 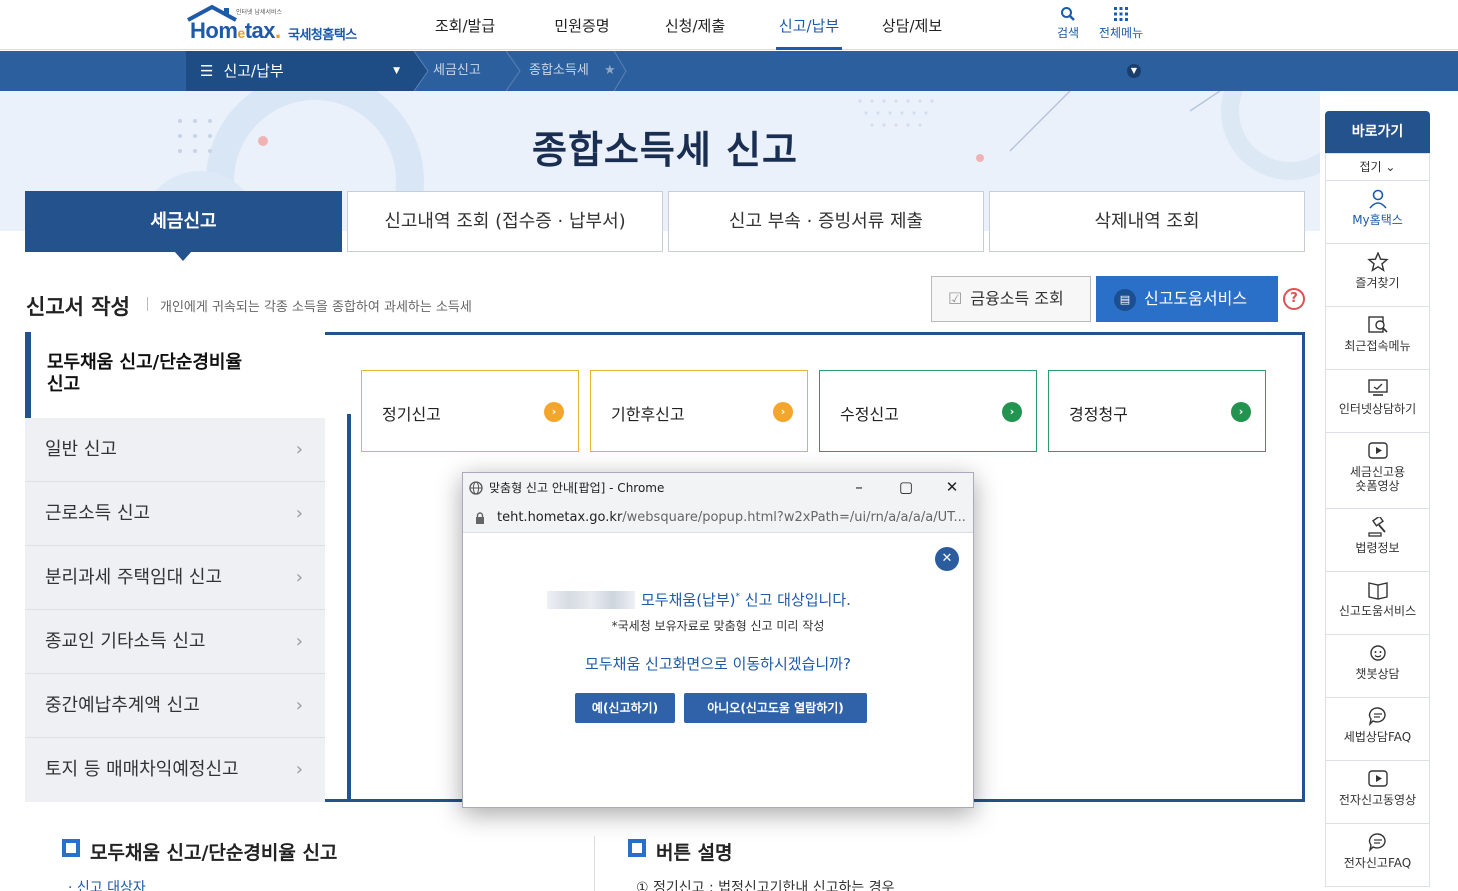 What do you see at coordinates (718, 664) in the screenshot?
I see `popup-message-question: 모두채움 신고화면으로 이동하시겠습니까?` at bounding box center [718, 664].